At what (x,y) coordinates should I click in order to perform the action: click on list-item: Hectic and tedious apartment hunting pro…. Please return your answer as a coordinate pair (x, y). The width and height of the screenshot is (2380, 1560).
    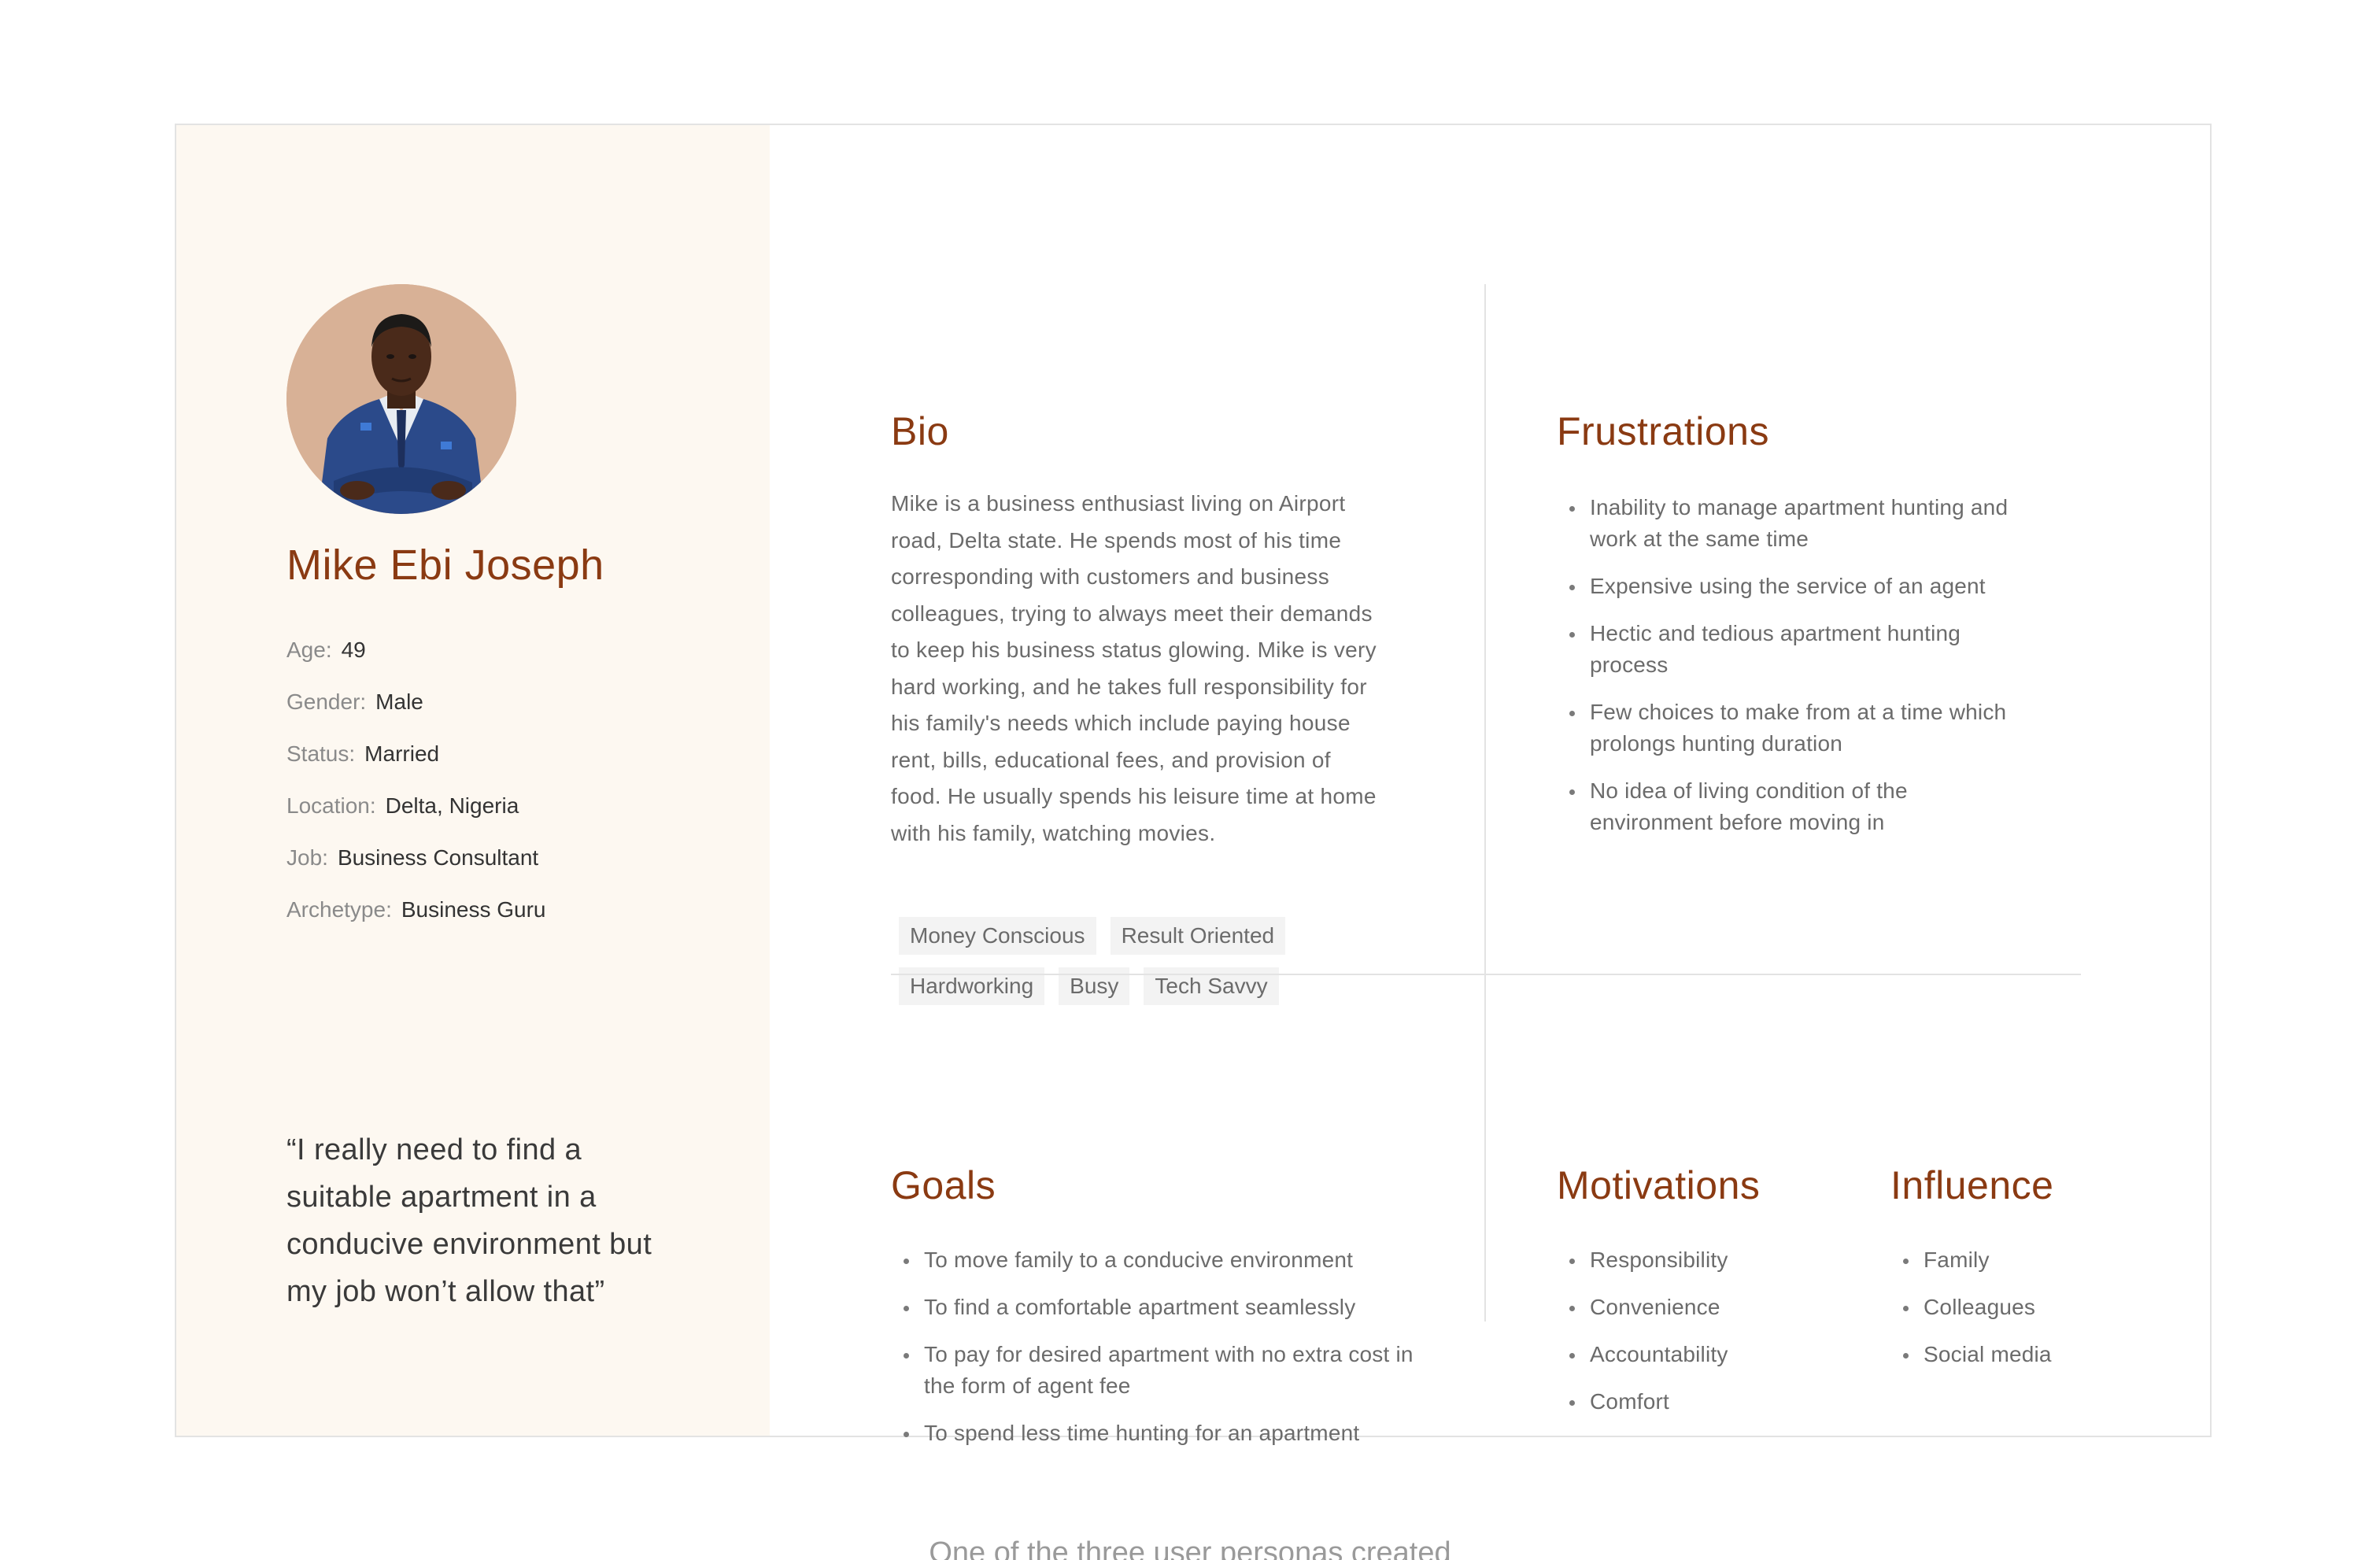
    Looking at the image, I should click on (1793, 649).